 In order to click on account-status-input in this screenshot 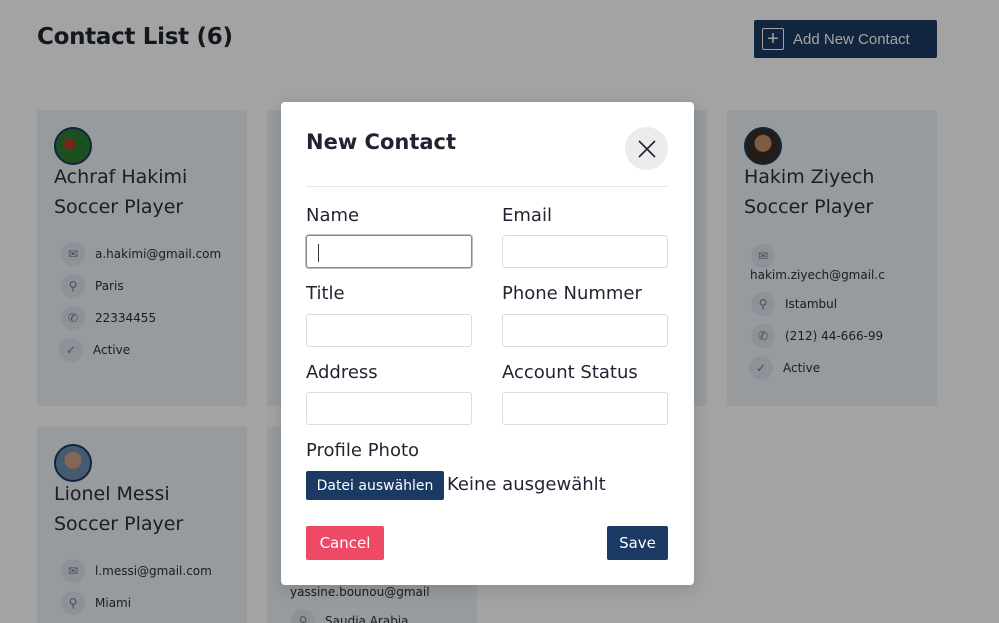, I will do `click(585, 408)`.